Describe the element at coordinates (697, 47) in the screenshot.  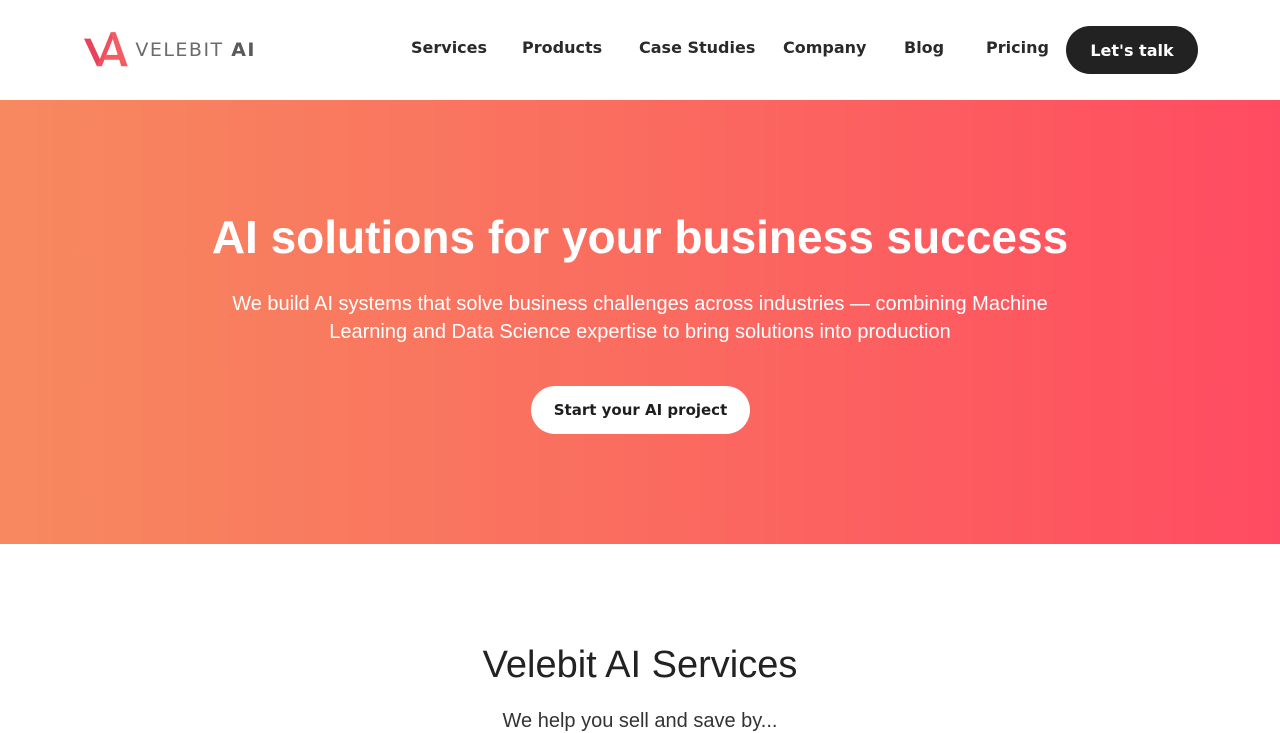
I see `nav-link-case-studies: Case Studies` at that location.